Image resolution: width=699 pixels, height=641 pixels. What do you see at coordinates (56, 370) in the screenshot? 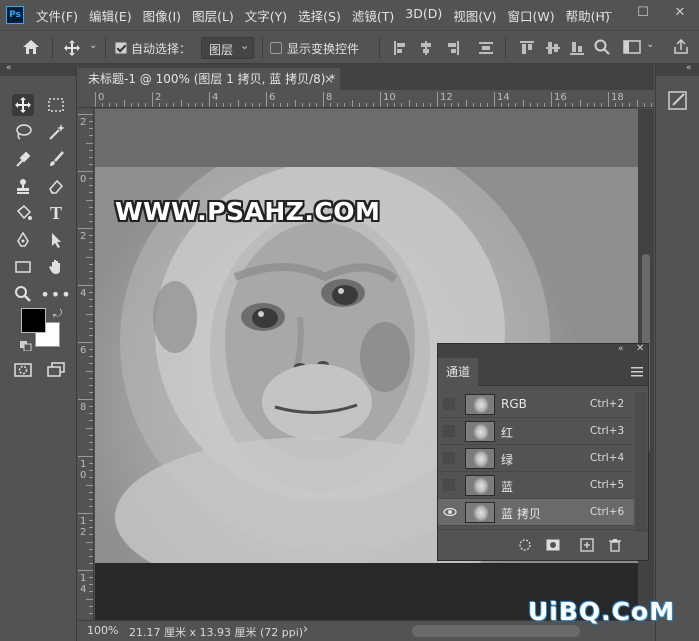
I see `screen-mode-icon` at bounding box center [56, 370].